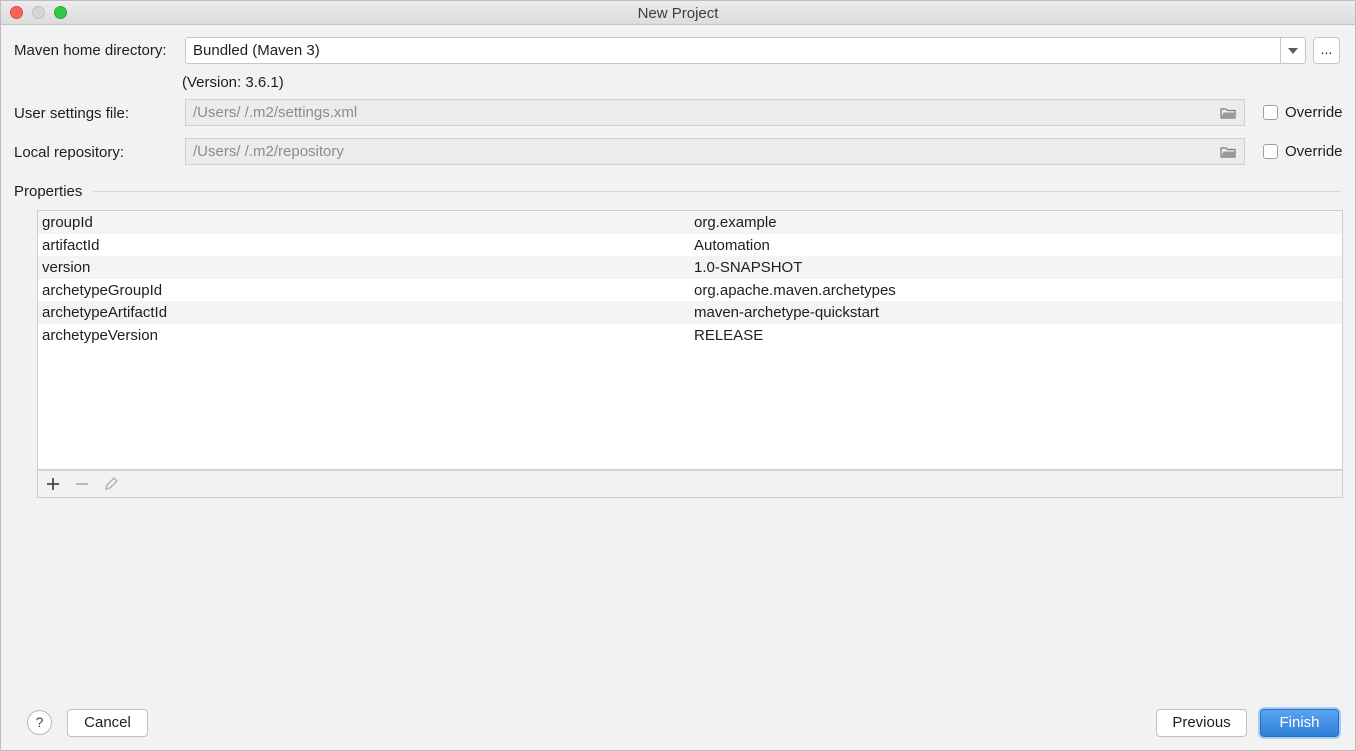 This screenshot has height=751, width=1356. Describe the element at coordinates (715, 151) in the screenshot. I see `local-repository-field: /Users/ /.m2/repository` at that location.